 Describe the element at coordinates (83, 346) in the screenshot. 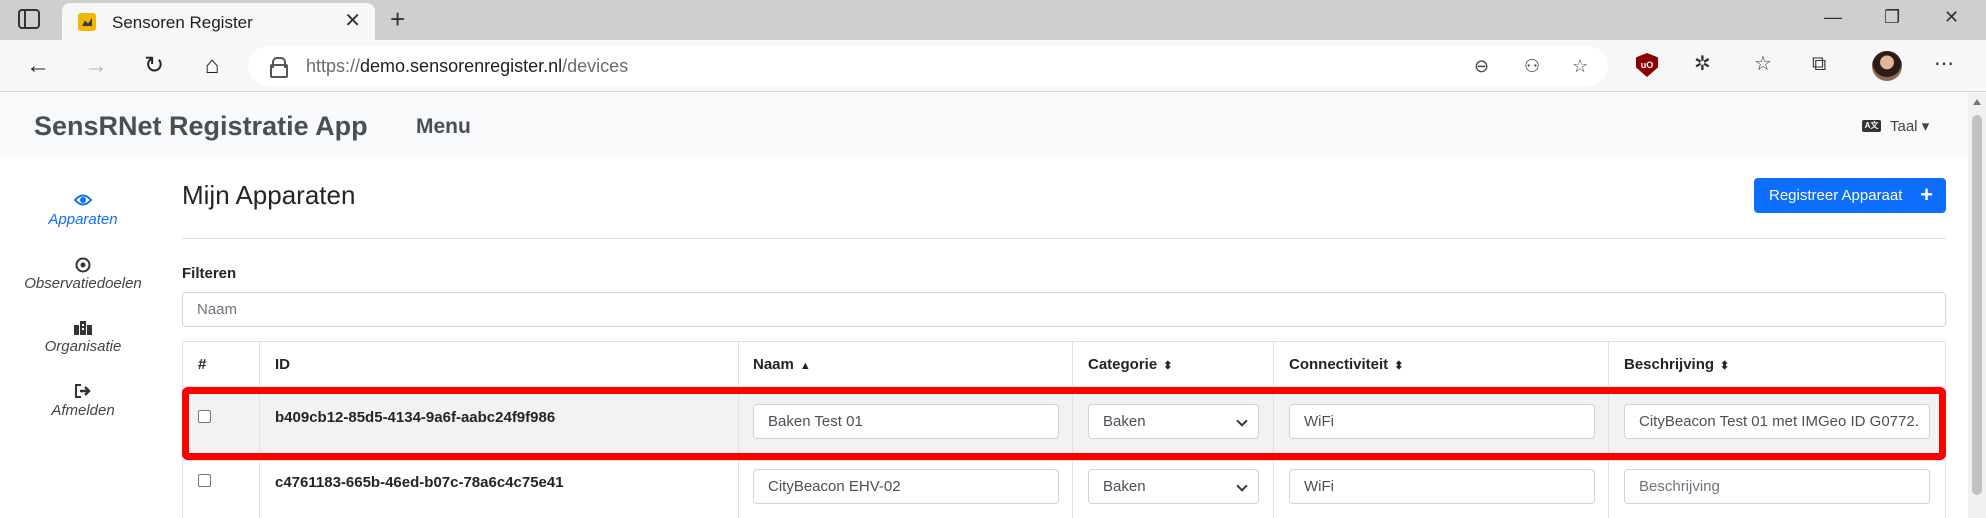

I see `sidebar-label: Organisatie` at that location.